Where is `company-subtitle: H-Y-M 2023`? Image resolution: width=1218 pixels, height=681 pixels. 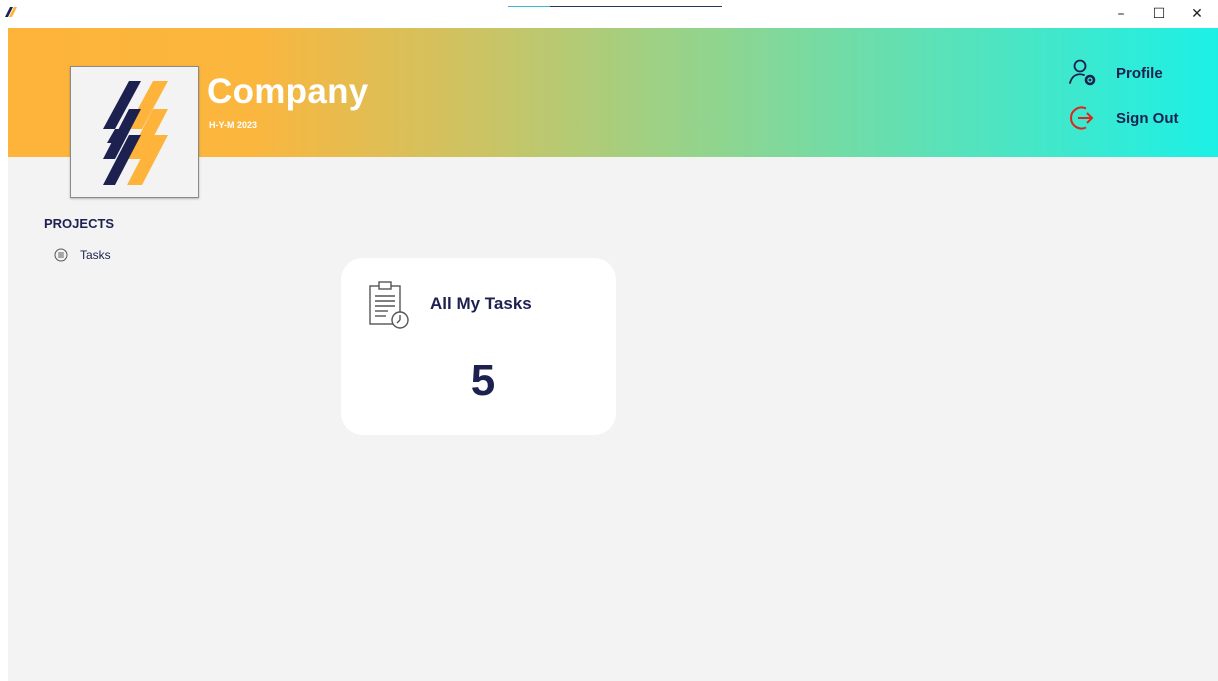 company-subtitle: H-Y-M 2023 is located at coordinates (233, 125).